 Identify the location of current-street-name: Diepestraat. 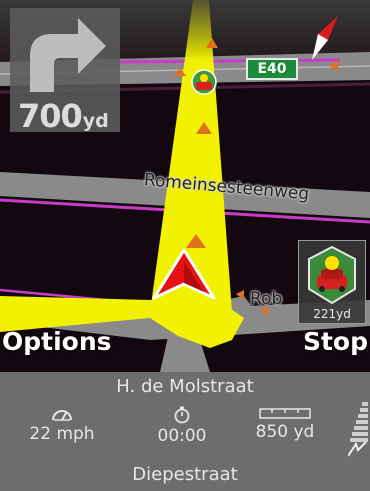
(185, 474).